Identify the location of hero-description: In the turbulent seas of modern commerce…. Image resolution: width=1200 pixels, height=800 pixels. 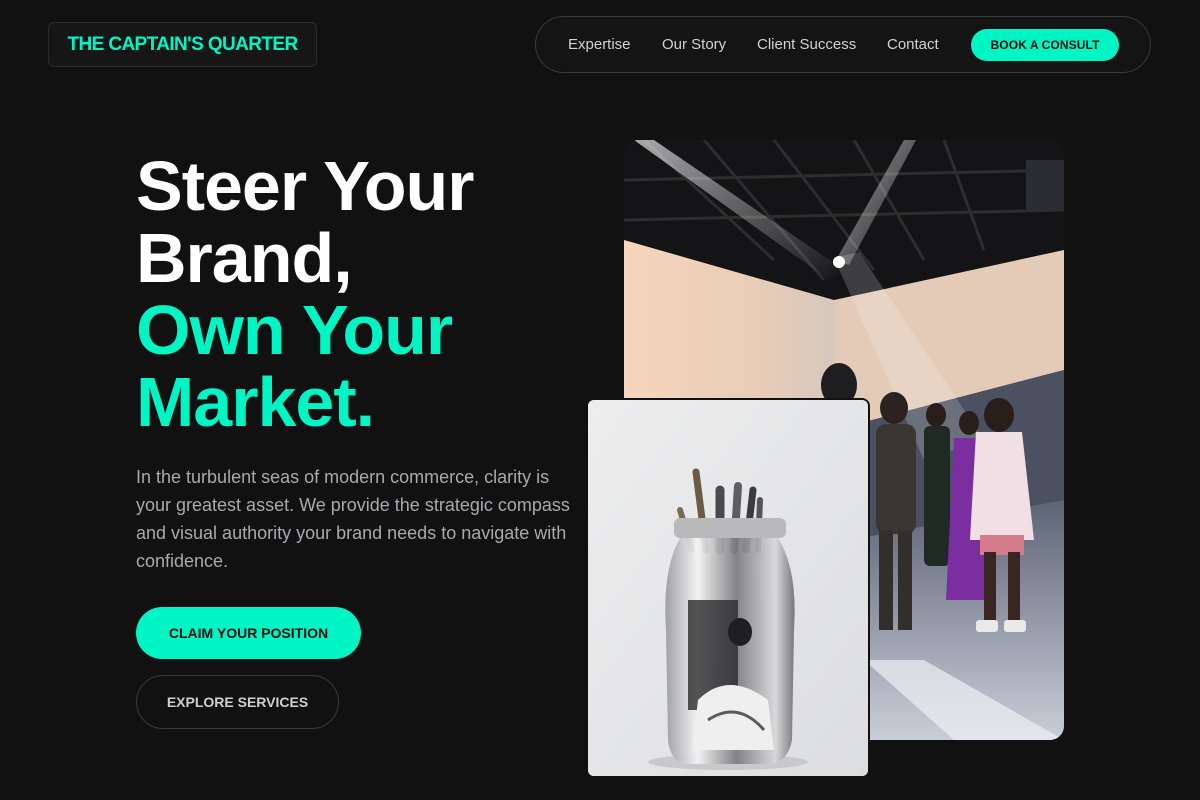
(353, 519).